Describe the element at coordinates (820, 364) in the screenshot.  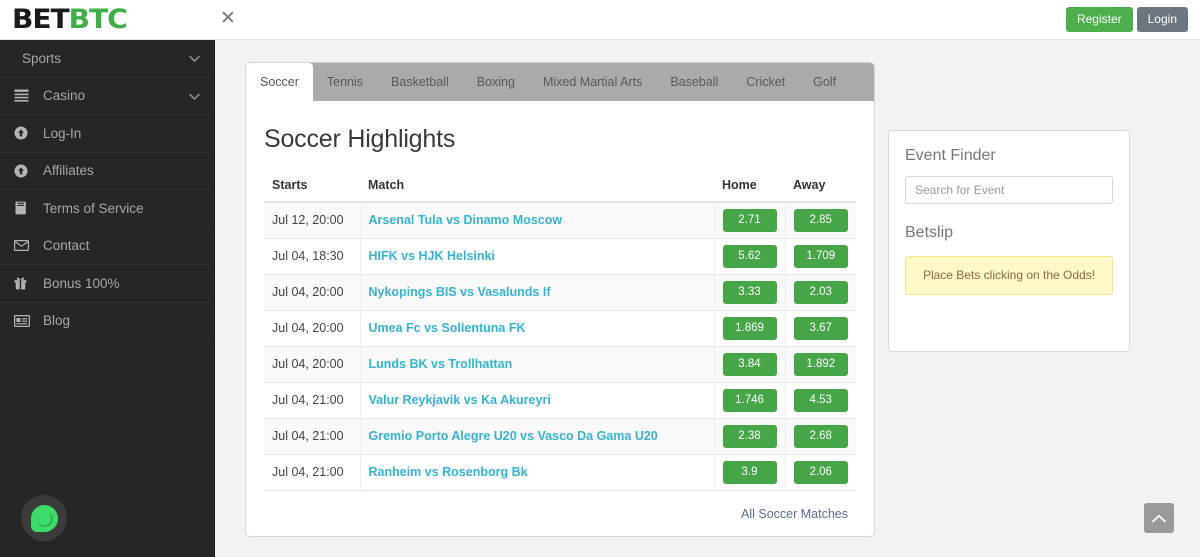
I see `away-odds-button: 1.892` at that location.